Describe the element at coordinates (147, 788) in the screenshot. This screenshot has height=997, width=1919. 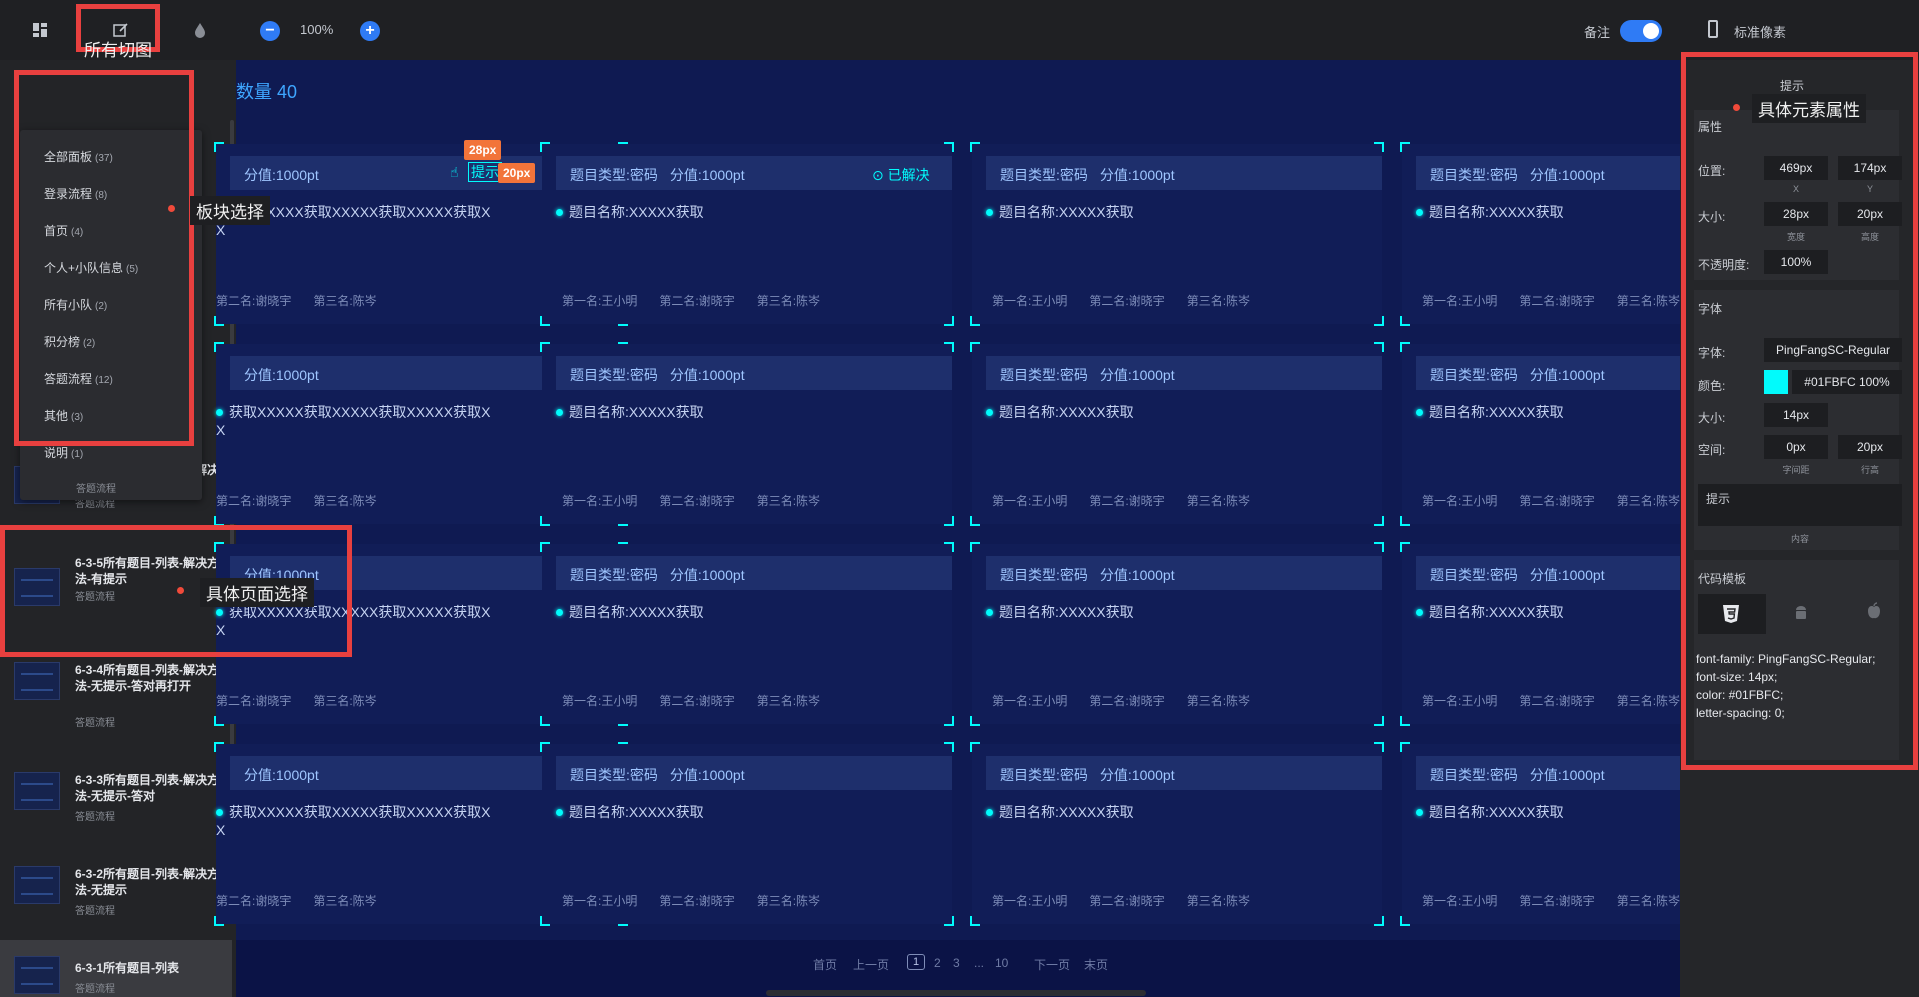
I see `page-title: 6-3-3所有题目-列表-解决方法-无提示-答对` at that location.